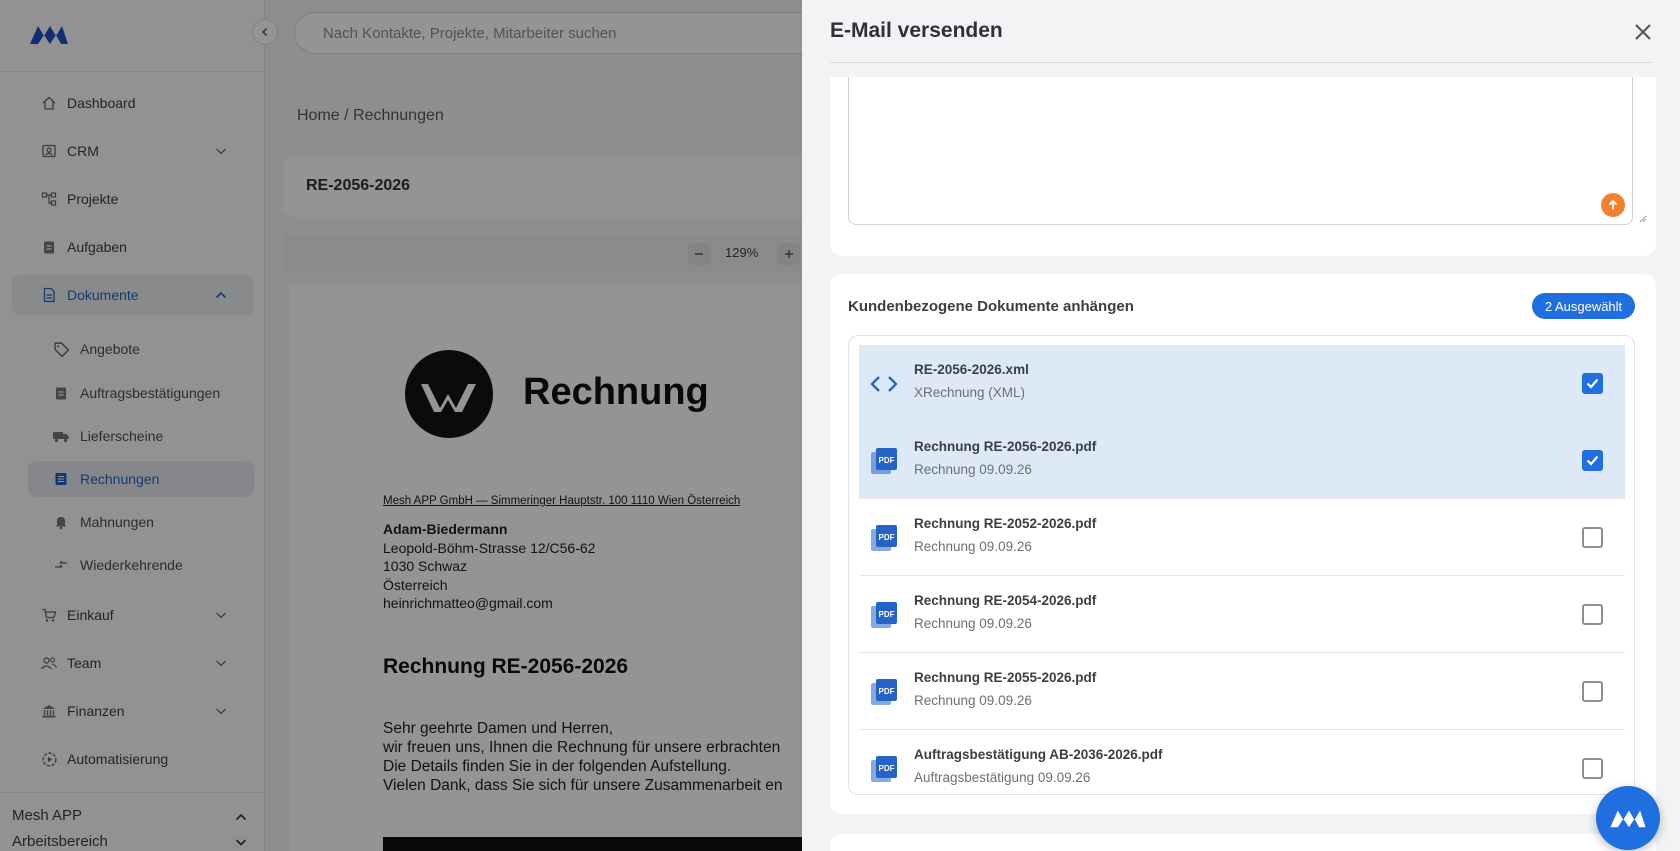 This screenshot has height=851, width=1680. I want to click on attachments-title: Kundenbezogene Dokumente anhängen, so click(991, 306).